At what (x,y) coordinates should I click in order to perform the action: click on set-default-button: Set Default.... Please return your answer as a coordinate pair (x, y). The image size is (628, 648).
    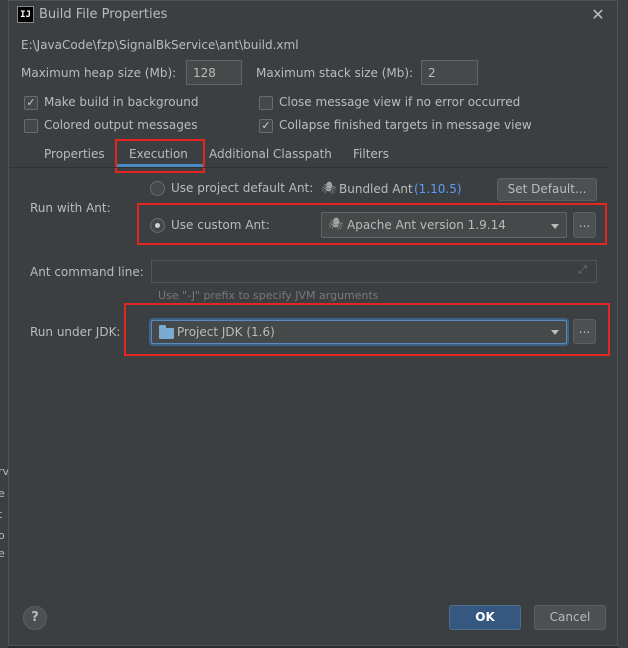
    Looking at the image, I should click on (547, 189).